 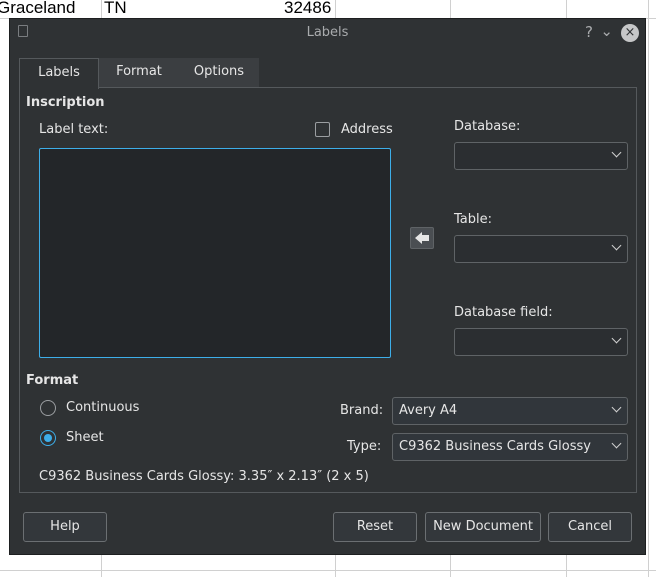 I want to click on address-label: Address, so click(x=367, y=129).